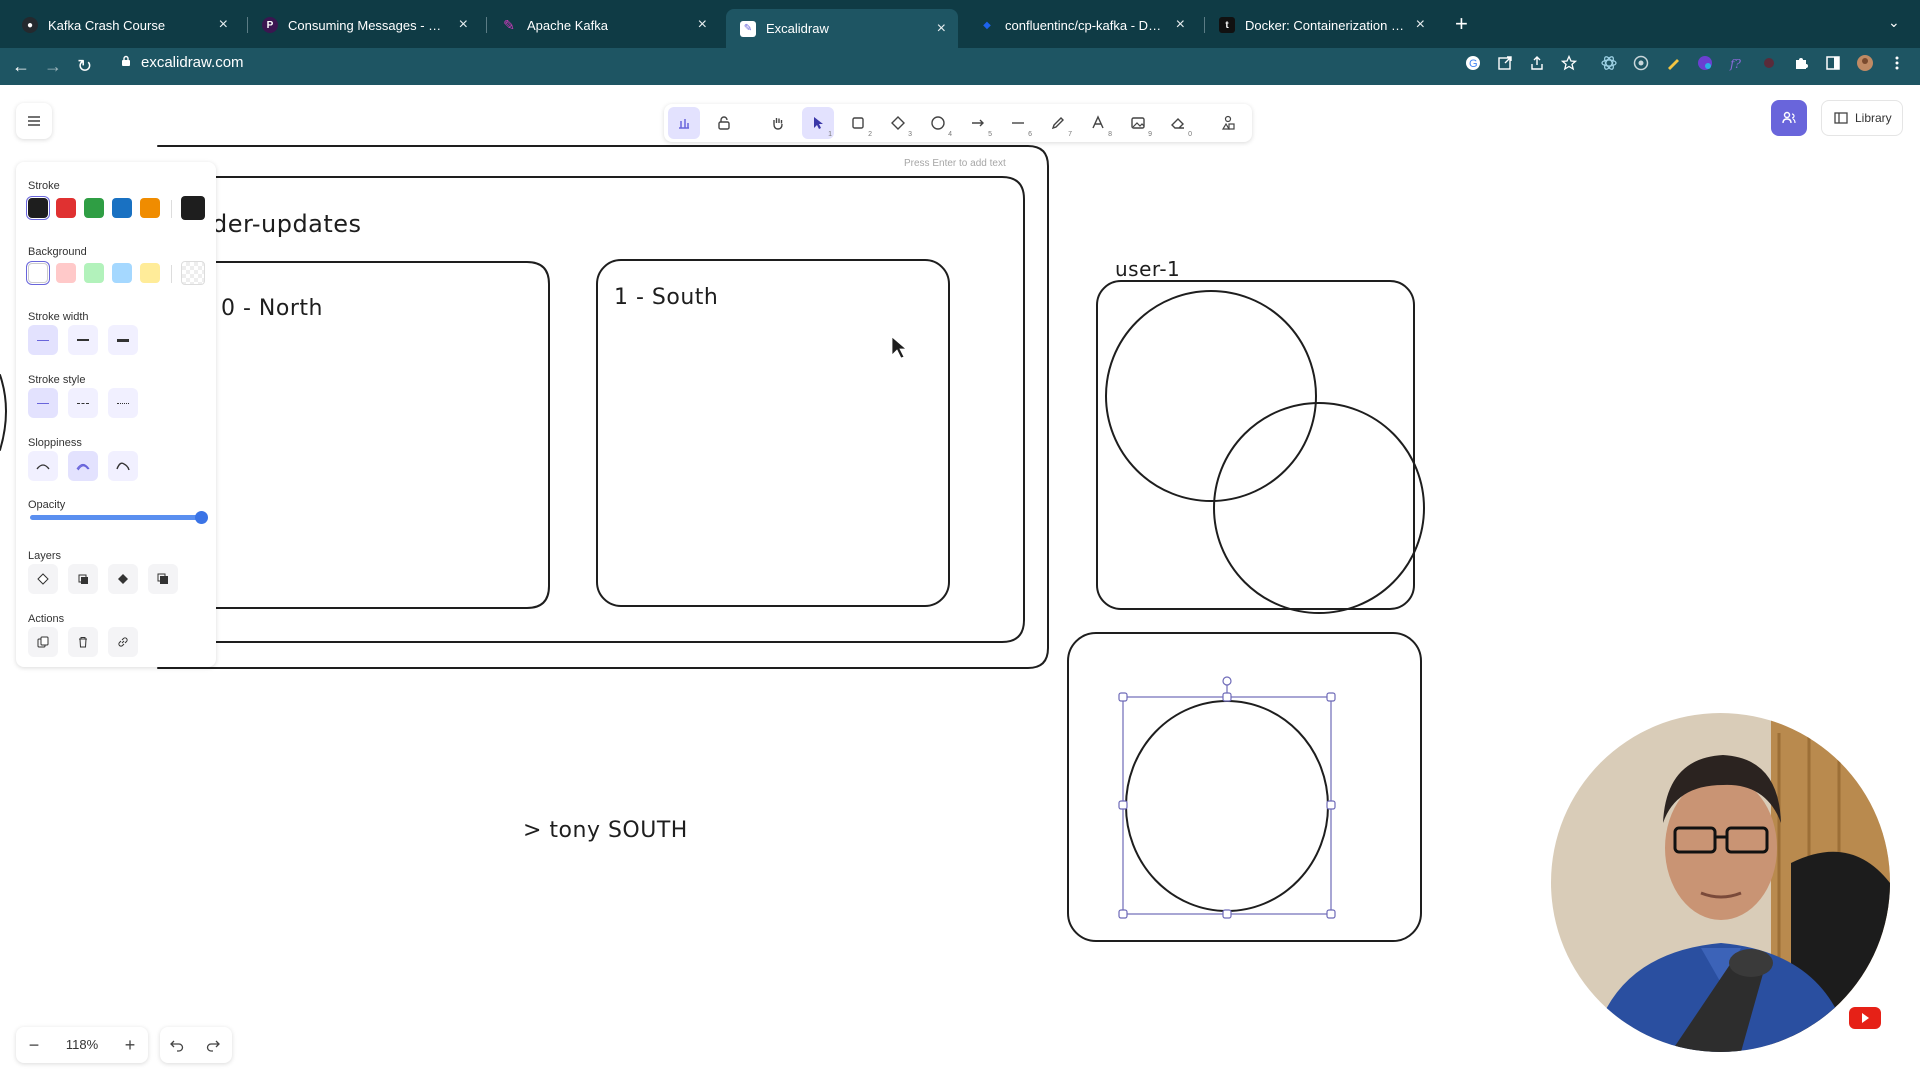 The image size is (1920, 1080). I want to click on duplicate-button, so click(43, 642).